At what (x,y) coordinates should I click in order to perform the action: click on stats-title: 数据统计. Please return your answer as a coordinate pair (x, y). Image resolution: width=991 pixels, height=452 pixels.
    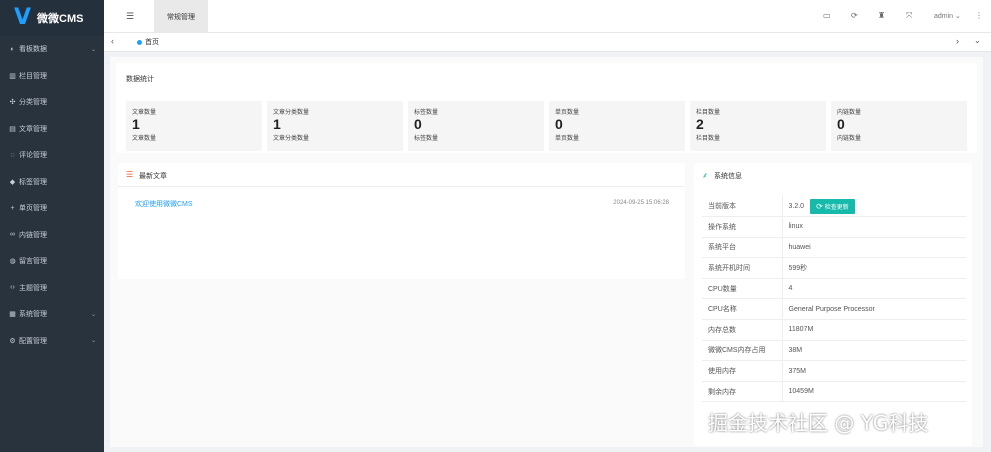
    Looking at the image, I should click on (140, 79).